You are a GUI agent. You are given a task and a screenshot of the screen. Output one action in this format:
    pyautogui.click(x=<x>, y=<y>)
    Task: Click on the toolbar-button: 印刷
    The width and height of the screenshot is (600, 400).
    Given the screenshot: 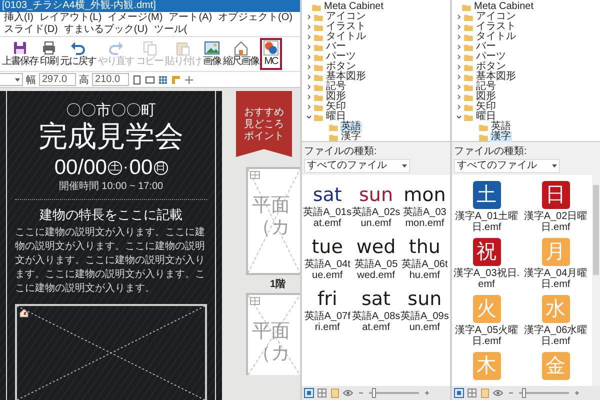 What is the action you would take?
    pyautogui.click(x=49, y=54)
    